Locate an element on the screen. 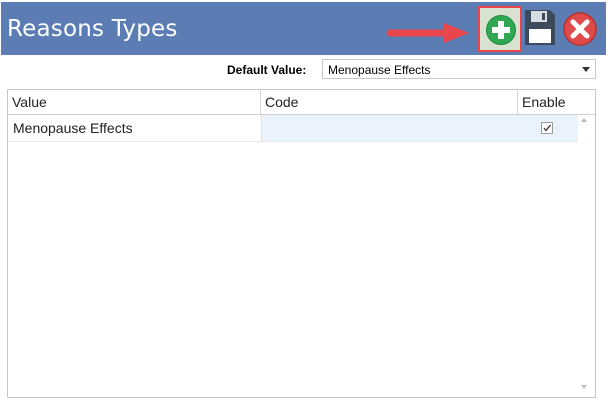 This screenshot has width=608, height=407. chevron-down-icon is located at coordinates (586, 69).